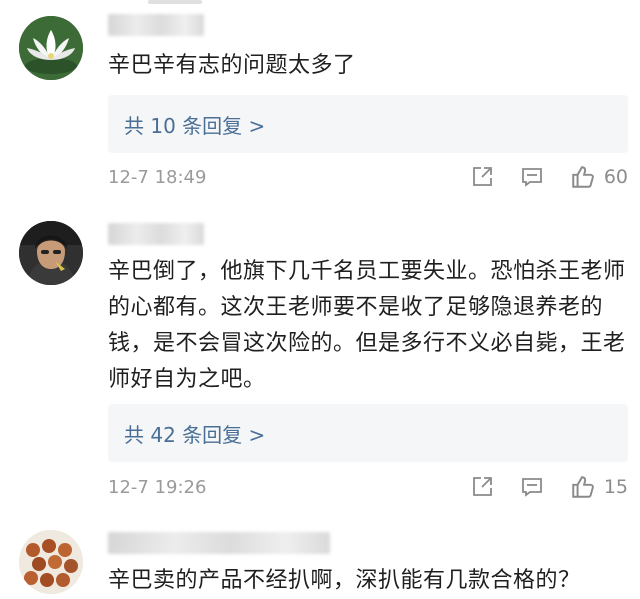  Describe the element at coordinates (368, 177) in the screenshot. I see `comment-meta: 12-7 18:49 60` at that location.